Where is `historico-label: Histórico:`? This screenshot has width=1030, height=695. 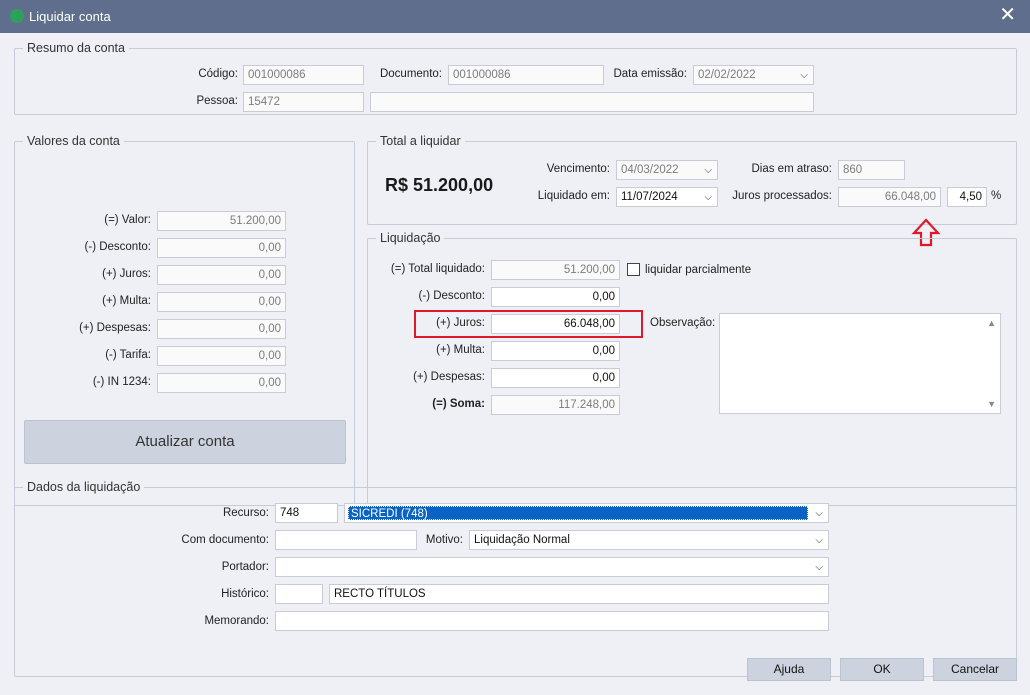
historico-label: Histórico: is located at coordinates (245, 594).